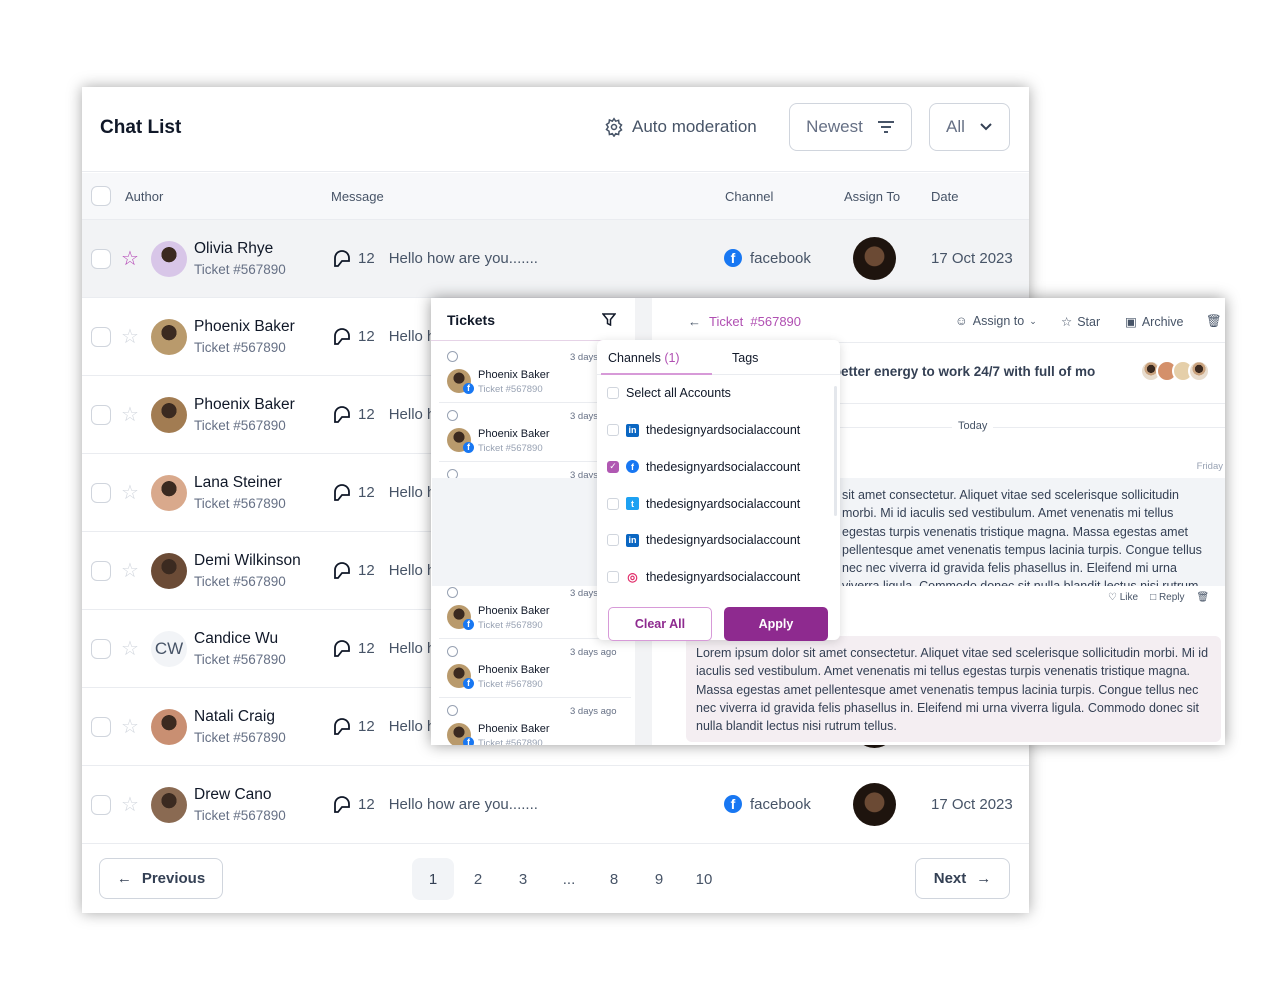 The height and width of the screenshot is (1000, 1280). Describe the element at coordinates (471, 320) in the screenshot. I see `tickets-title: Tickets` at that location.